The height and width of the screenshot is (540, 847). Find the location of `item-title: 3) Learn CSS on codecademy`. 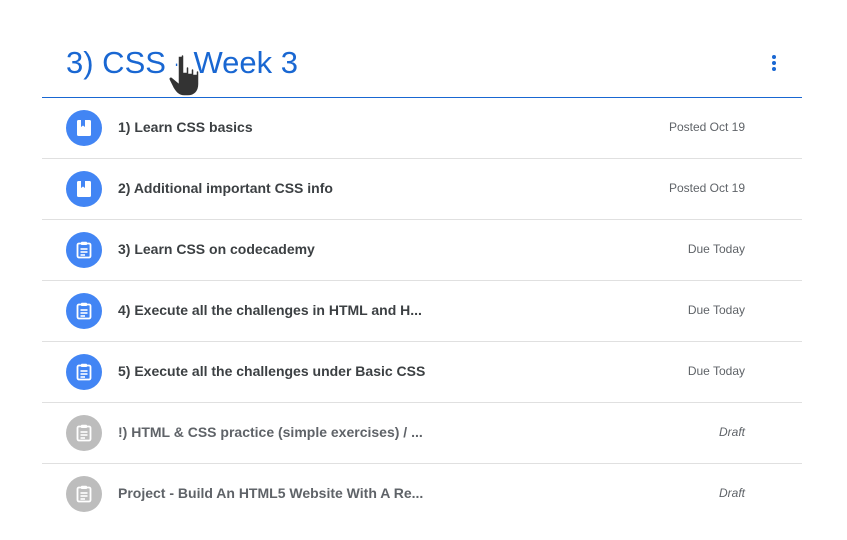

item-title: 3) Learn CSS on codecademy is located at coordinates (216, 249).